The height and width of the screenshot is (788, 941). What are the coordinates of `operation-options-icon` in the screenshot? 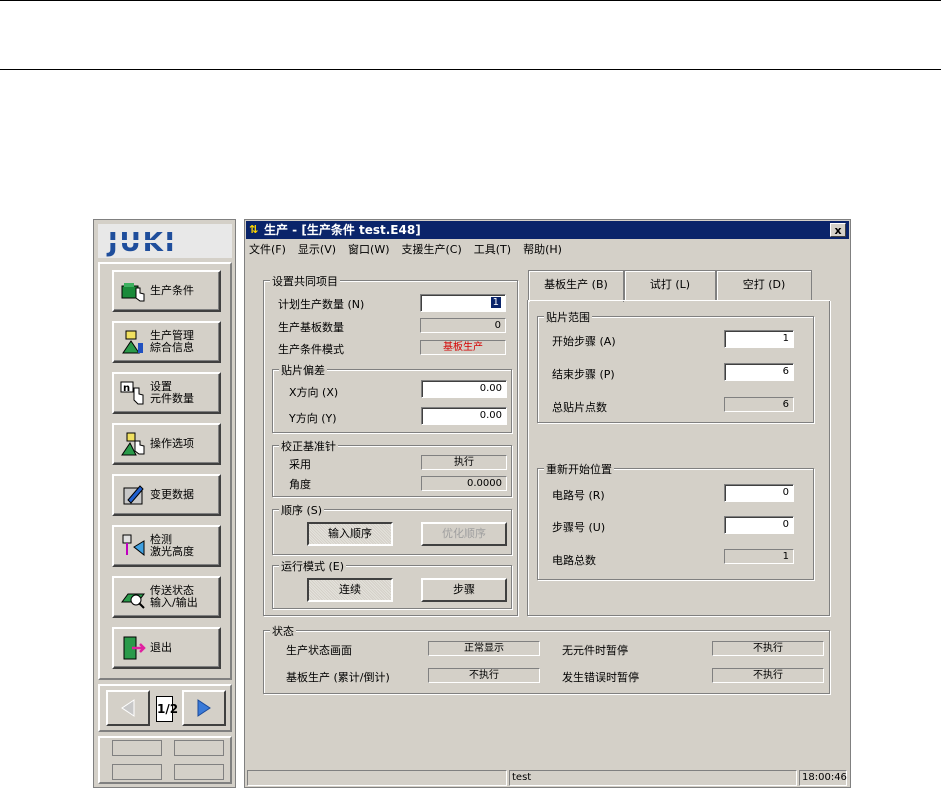 It's located at (133, 444).